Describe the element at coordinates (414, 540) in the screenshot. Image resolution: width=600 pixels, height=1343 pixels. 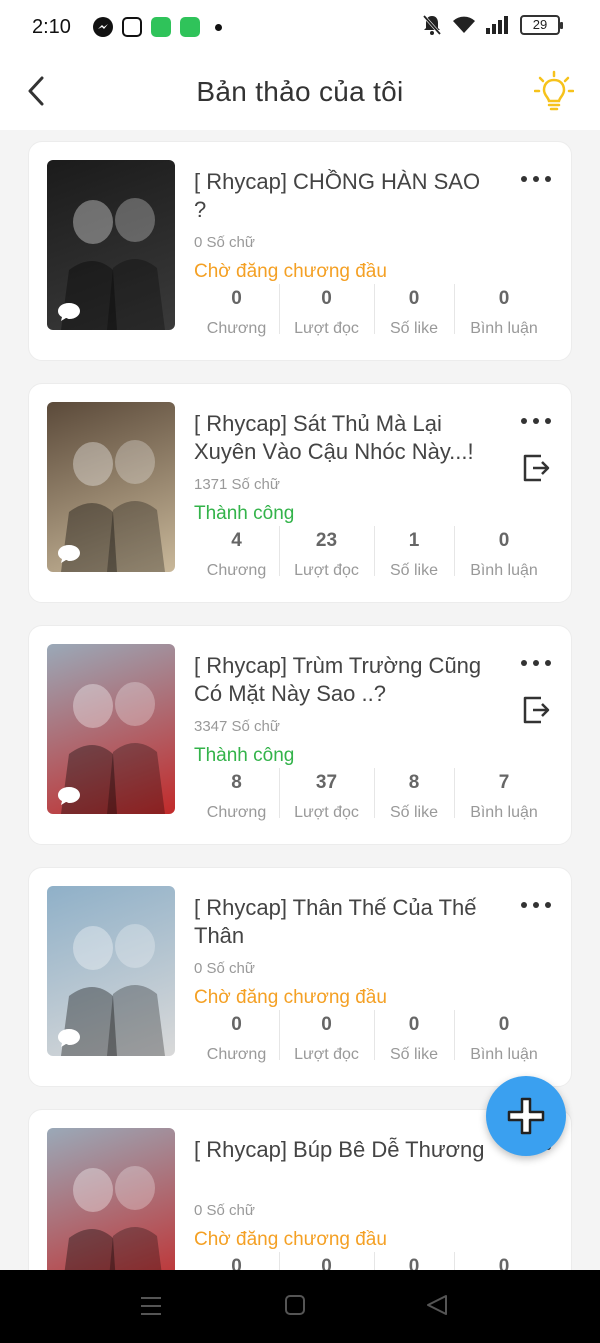
I see `stat-value: 1` at that location.